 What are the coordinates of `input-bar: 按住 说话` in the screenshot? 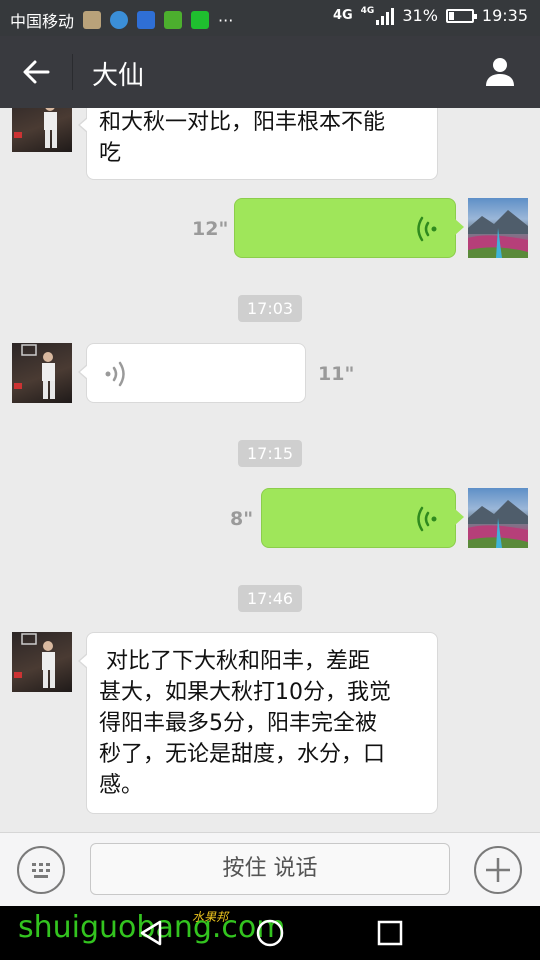 It's located at (270, 869).